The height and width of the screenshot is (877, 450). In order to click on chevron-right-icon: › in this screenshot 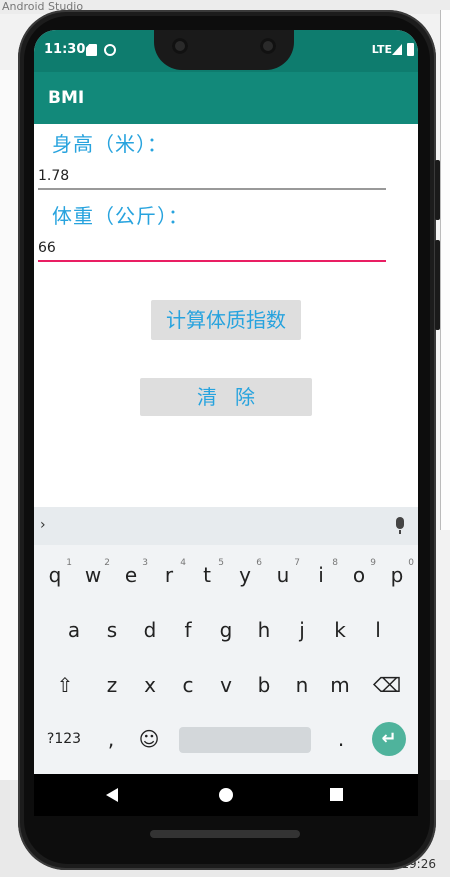, I will do `click(46, 525)`.